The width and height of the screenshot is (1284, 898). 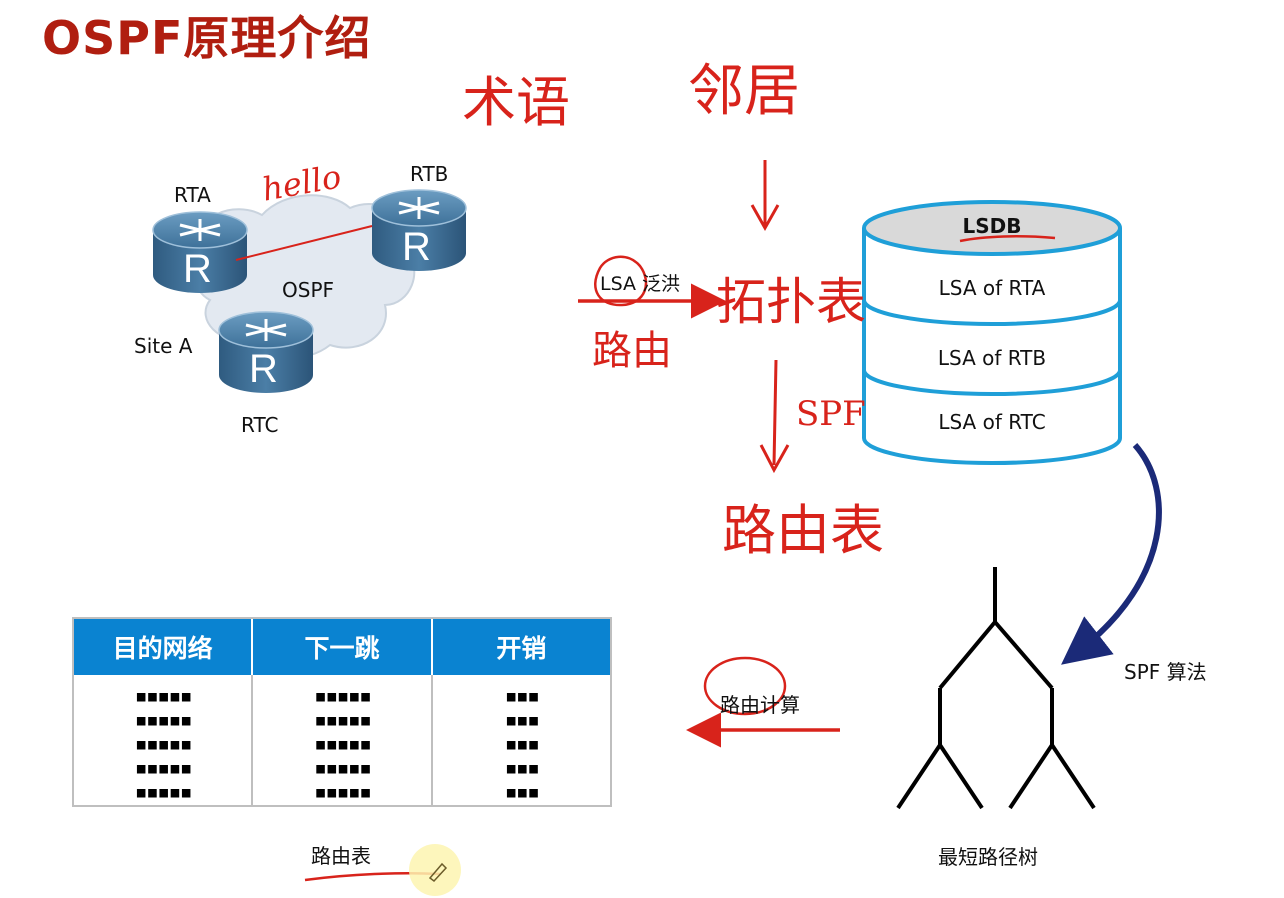 What do you see at coordinates (435, 870) in the screenshot?
I see `cursor-highlight` at bounding box center [435, 870].